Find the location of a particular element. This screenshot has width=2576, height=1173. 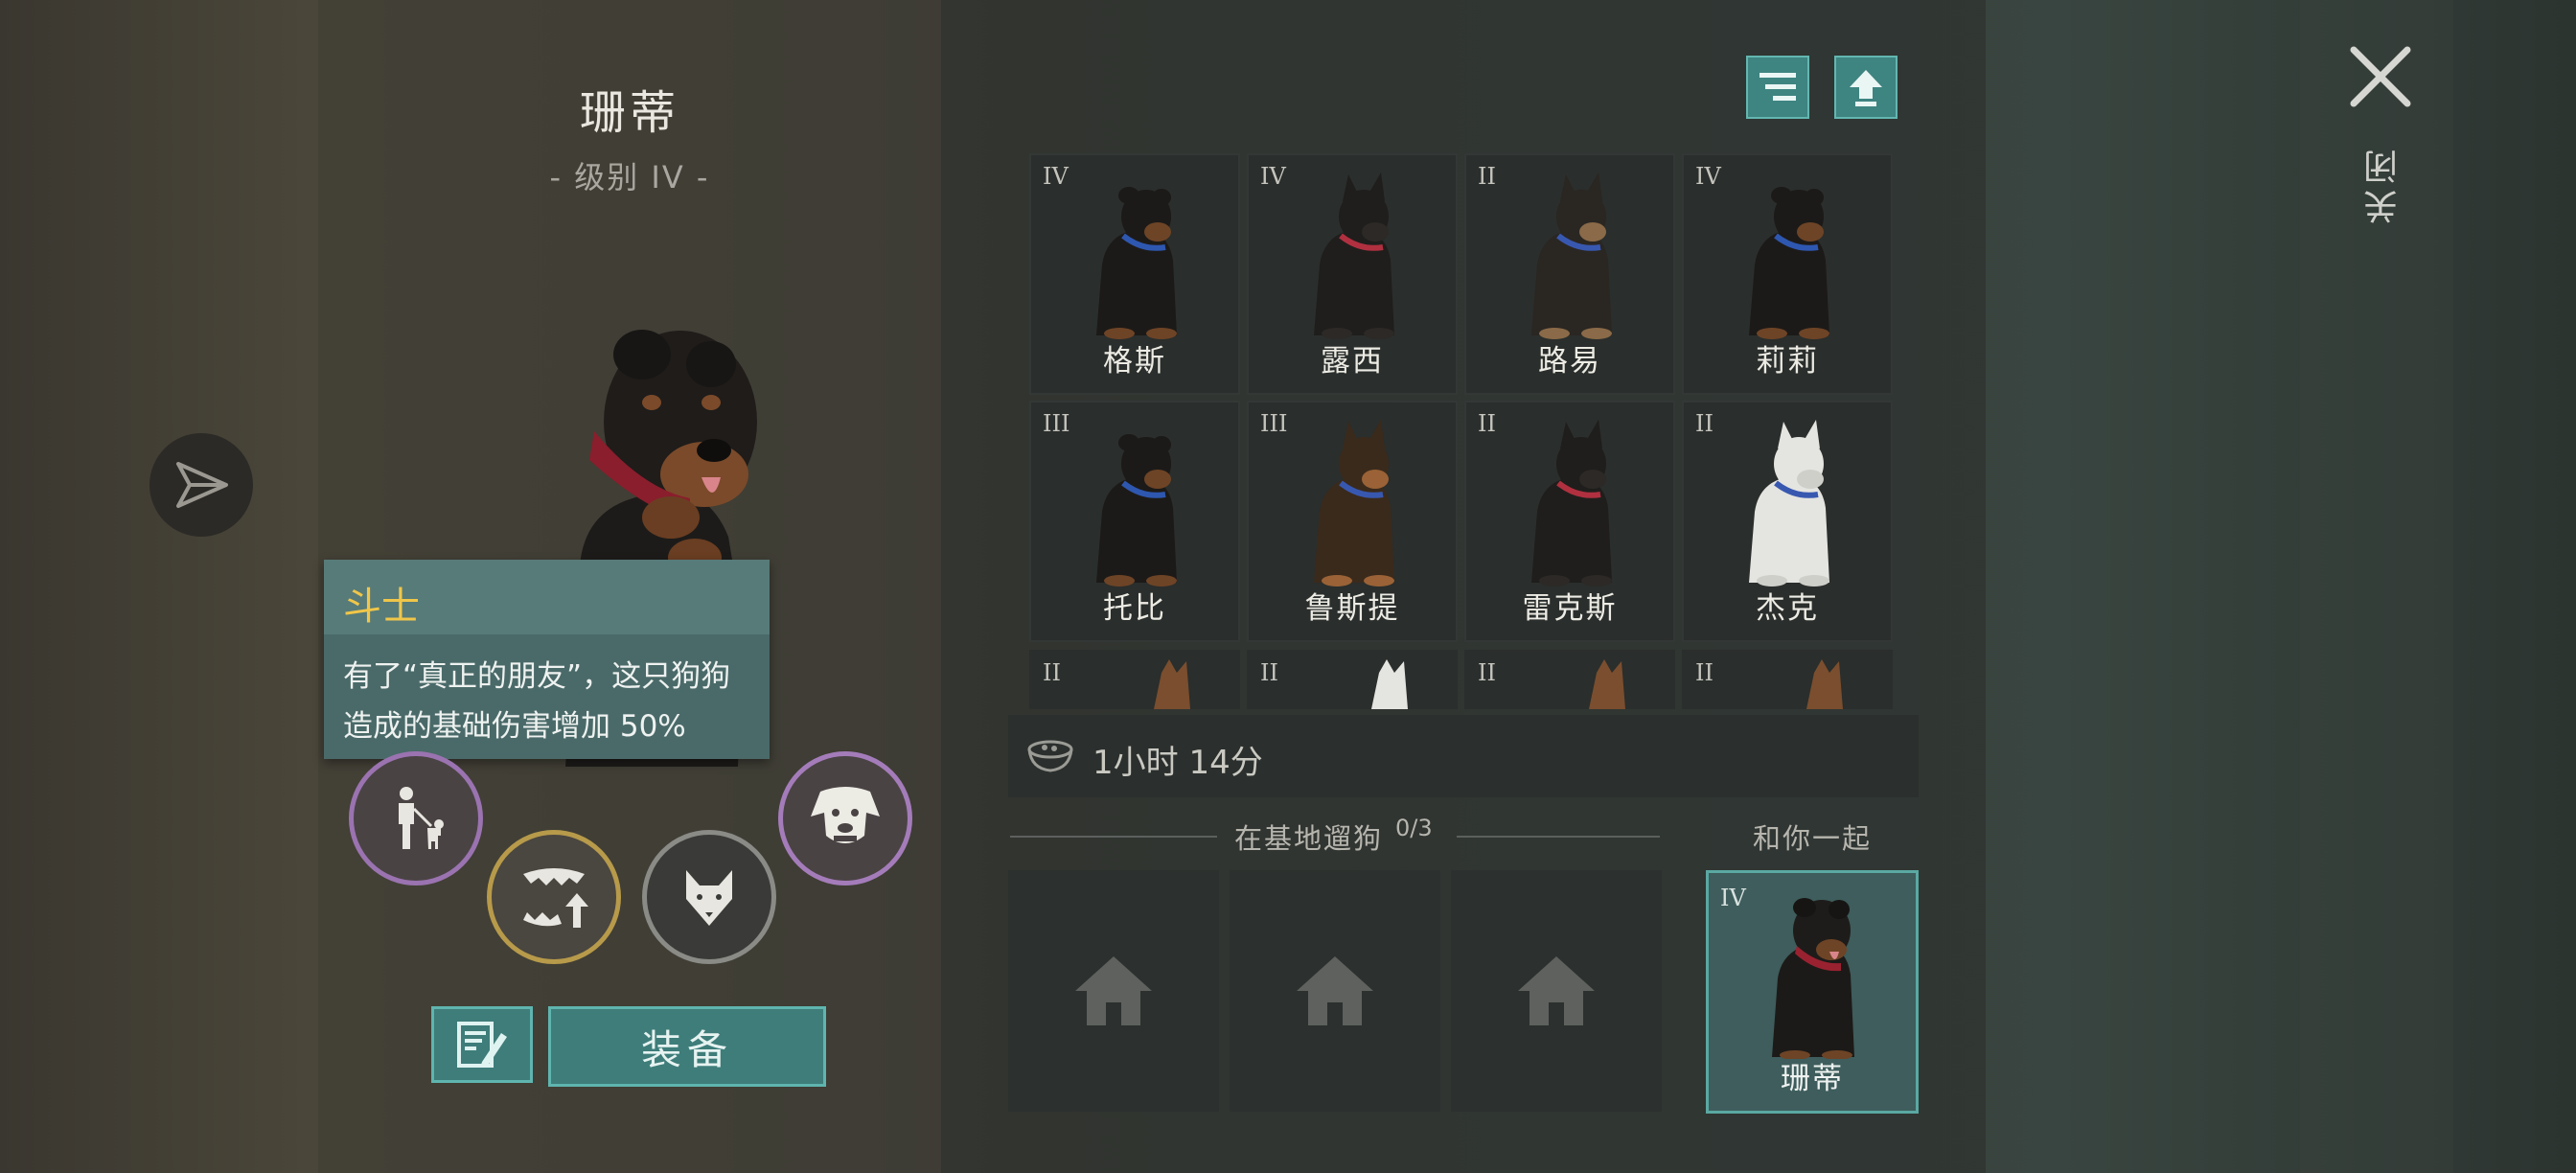

sort-icon is located at coordinates (1778, 87).